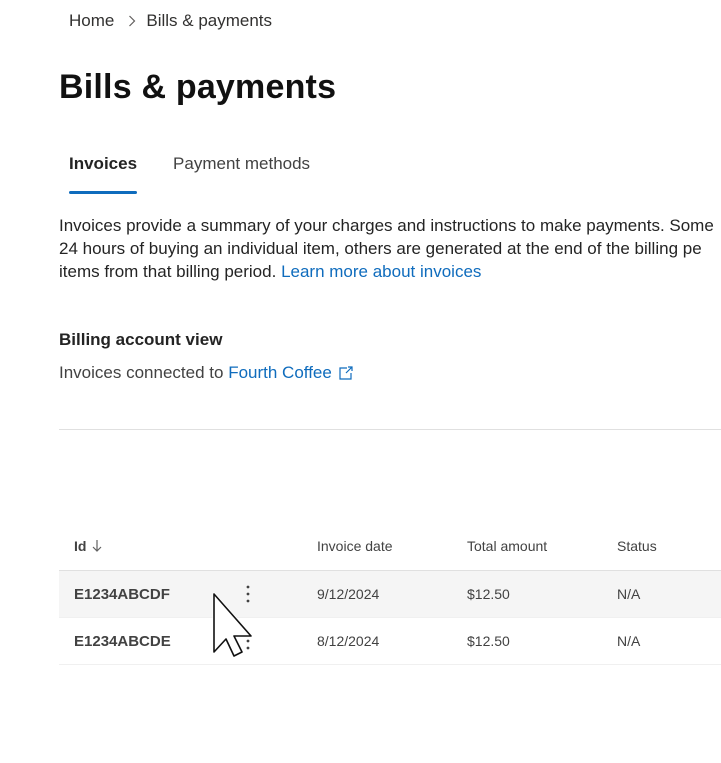 This screenshot has height=763, width=721. I want to click on breadcrumb: Home Bills & payments, so click(170, 21).